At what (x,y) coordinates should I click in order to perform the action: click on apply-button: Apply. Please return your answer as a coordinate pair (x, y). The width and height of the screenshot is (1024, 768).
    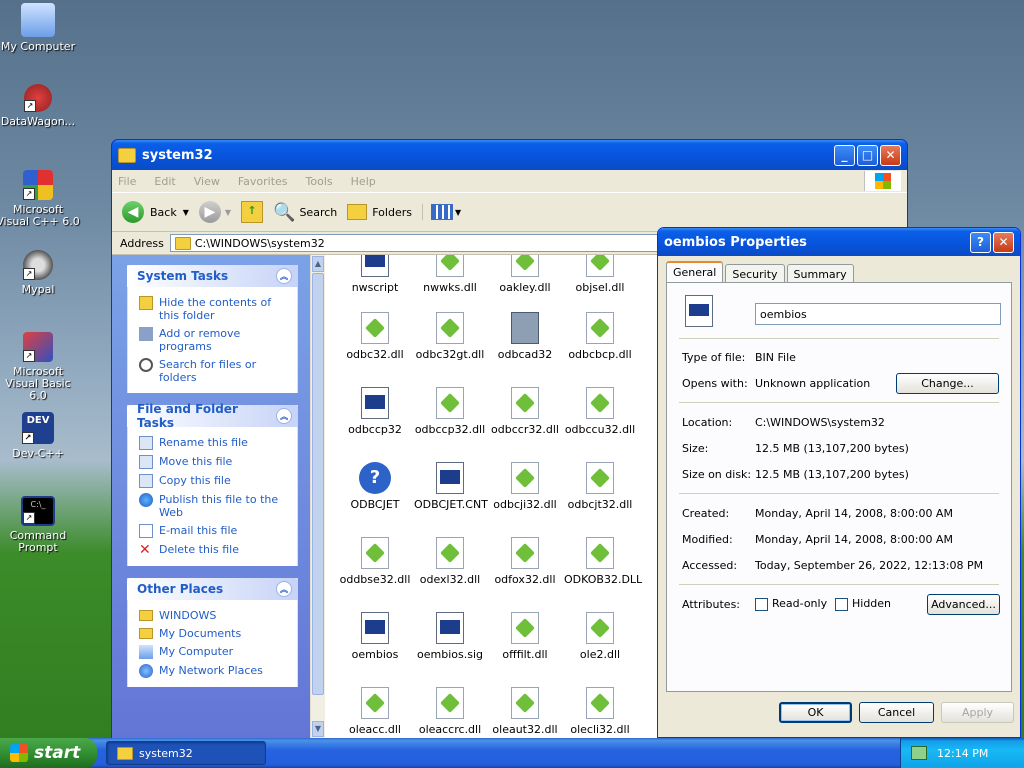
    Looking at the image, I should click on (977, 712).